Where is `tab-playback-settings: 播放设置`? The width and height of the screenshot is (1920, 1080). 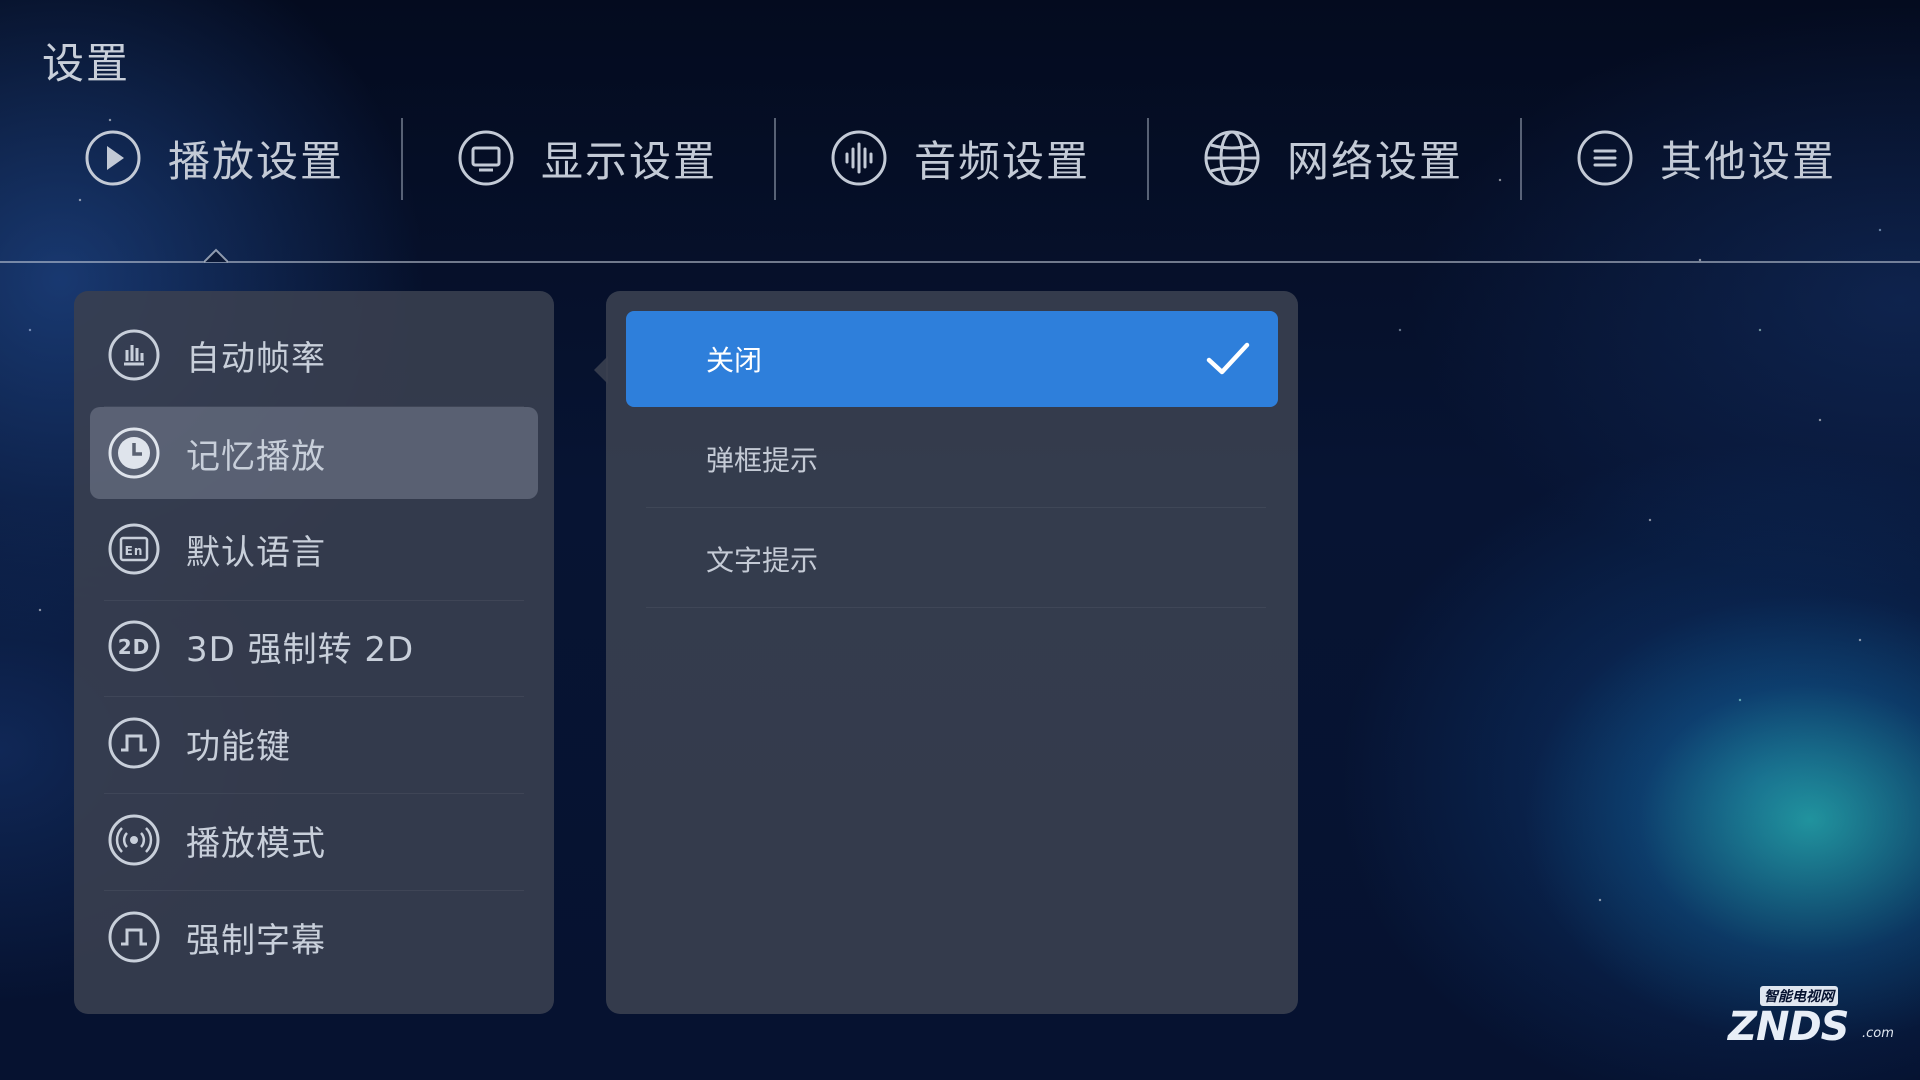 tab-playback-settings: 播放设置 is located at coordinates (214, 158).